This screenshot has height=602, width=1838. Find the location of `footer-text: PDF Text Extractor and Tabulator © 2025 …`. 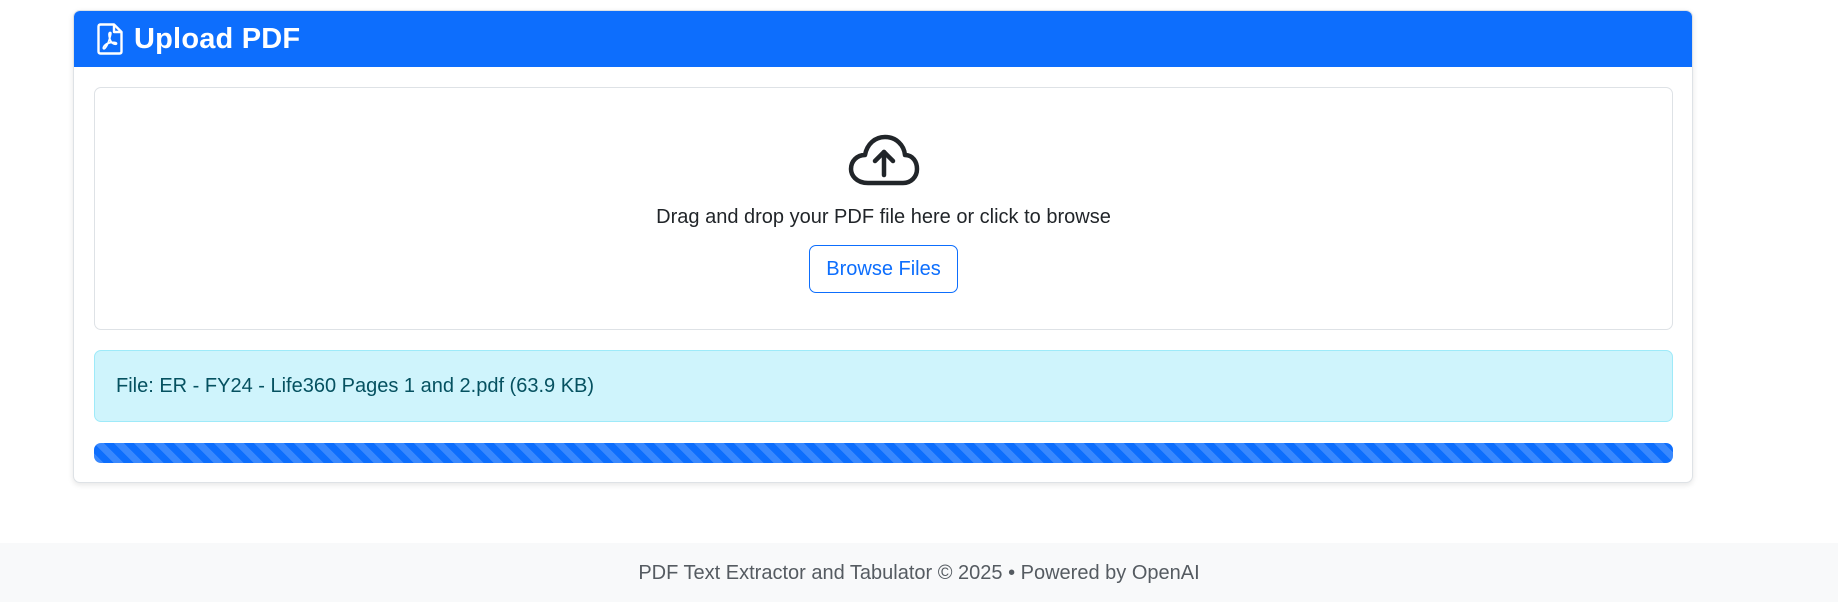

footer-text: PDF Text Extractor and Tabulator © 2025 … is located at coordinates (919, 573).